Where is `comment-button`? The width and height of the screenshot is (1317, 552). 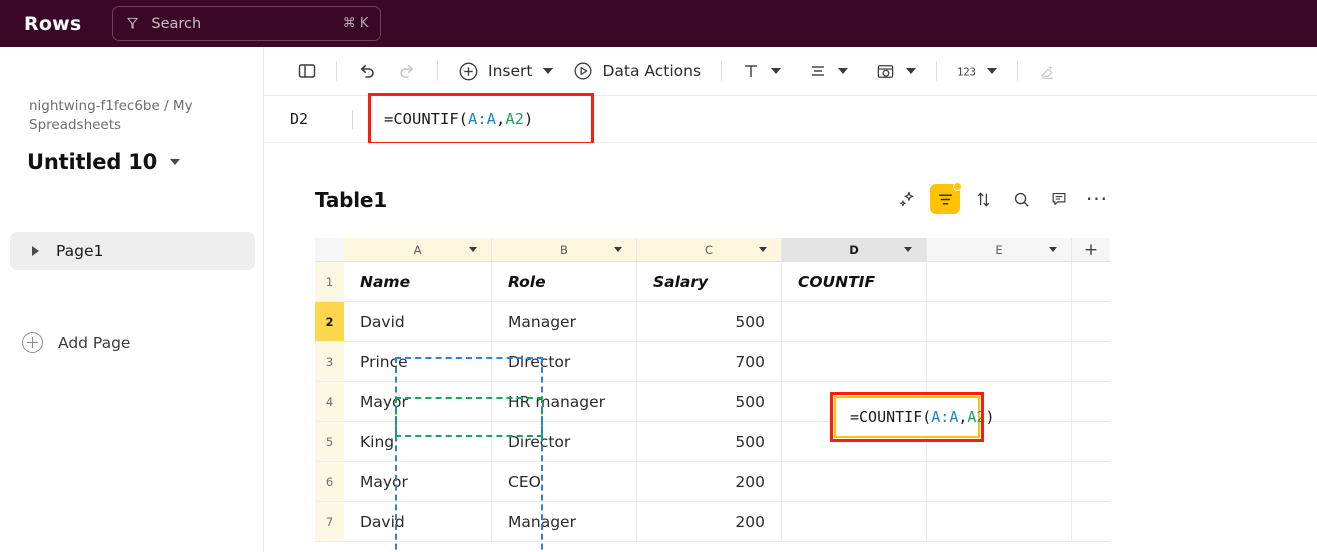 comment-button is located at coordinates (1059, 199).